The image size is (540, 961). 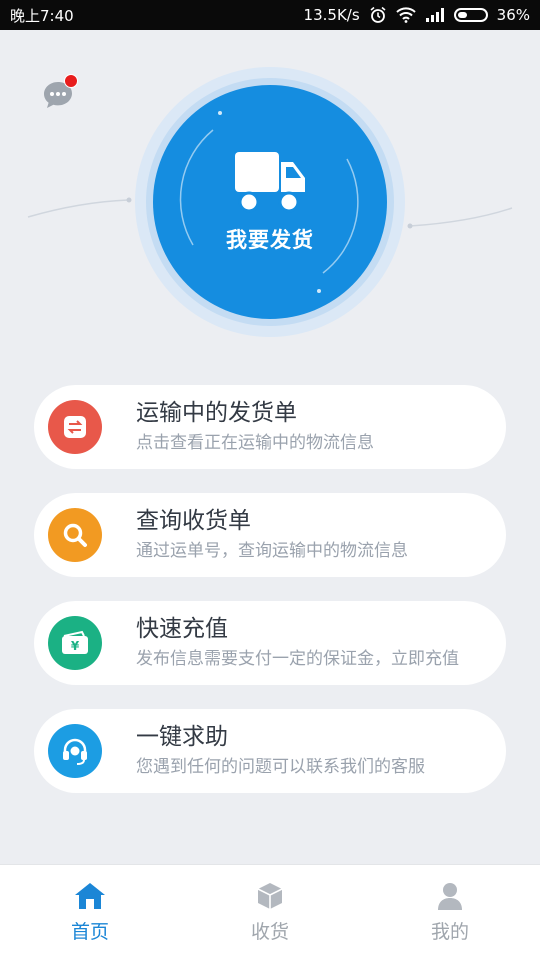 I want to click on tab-label: 我的, so click(x=449, y=932).